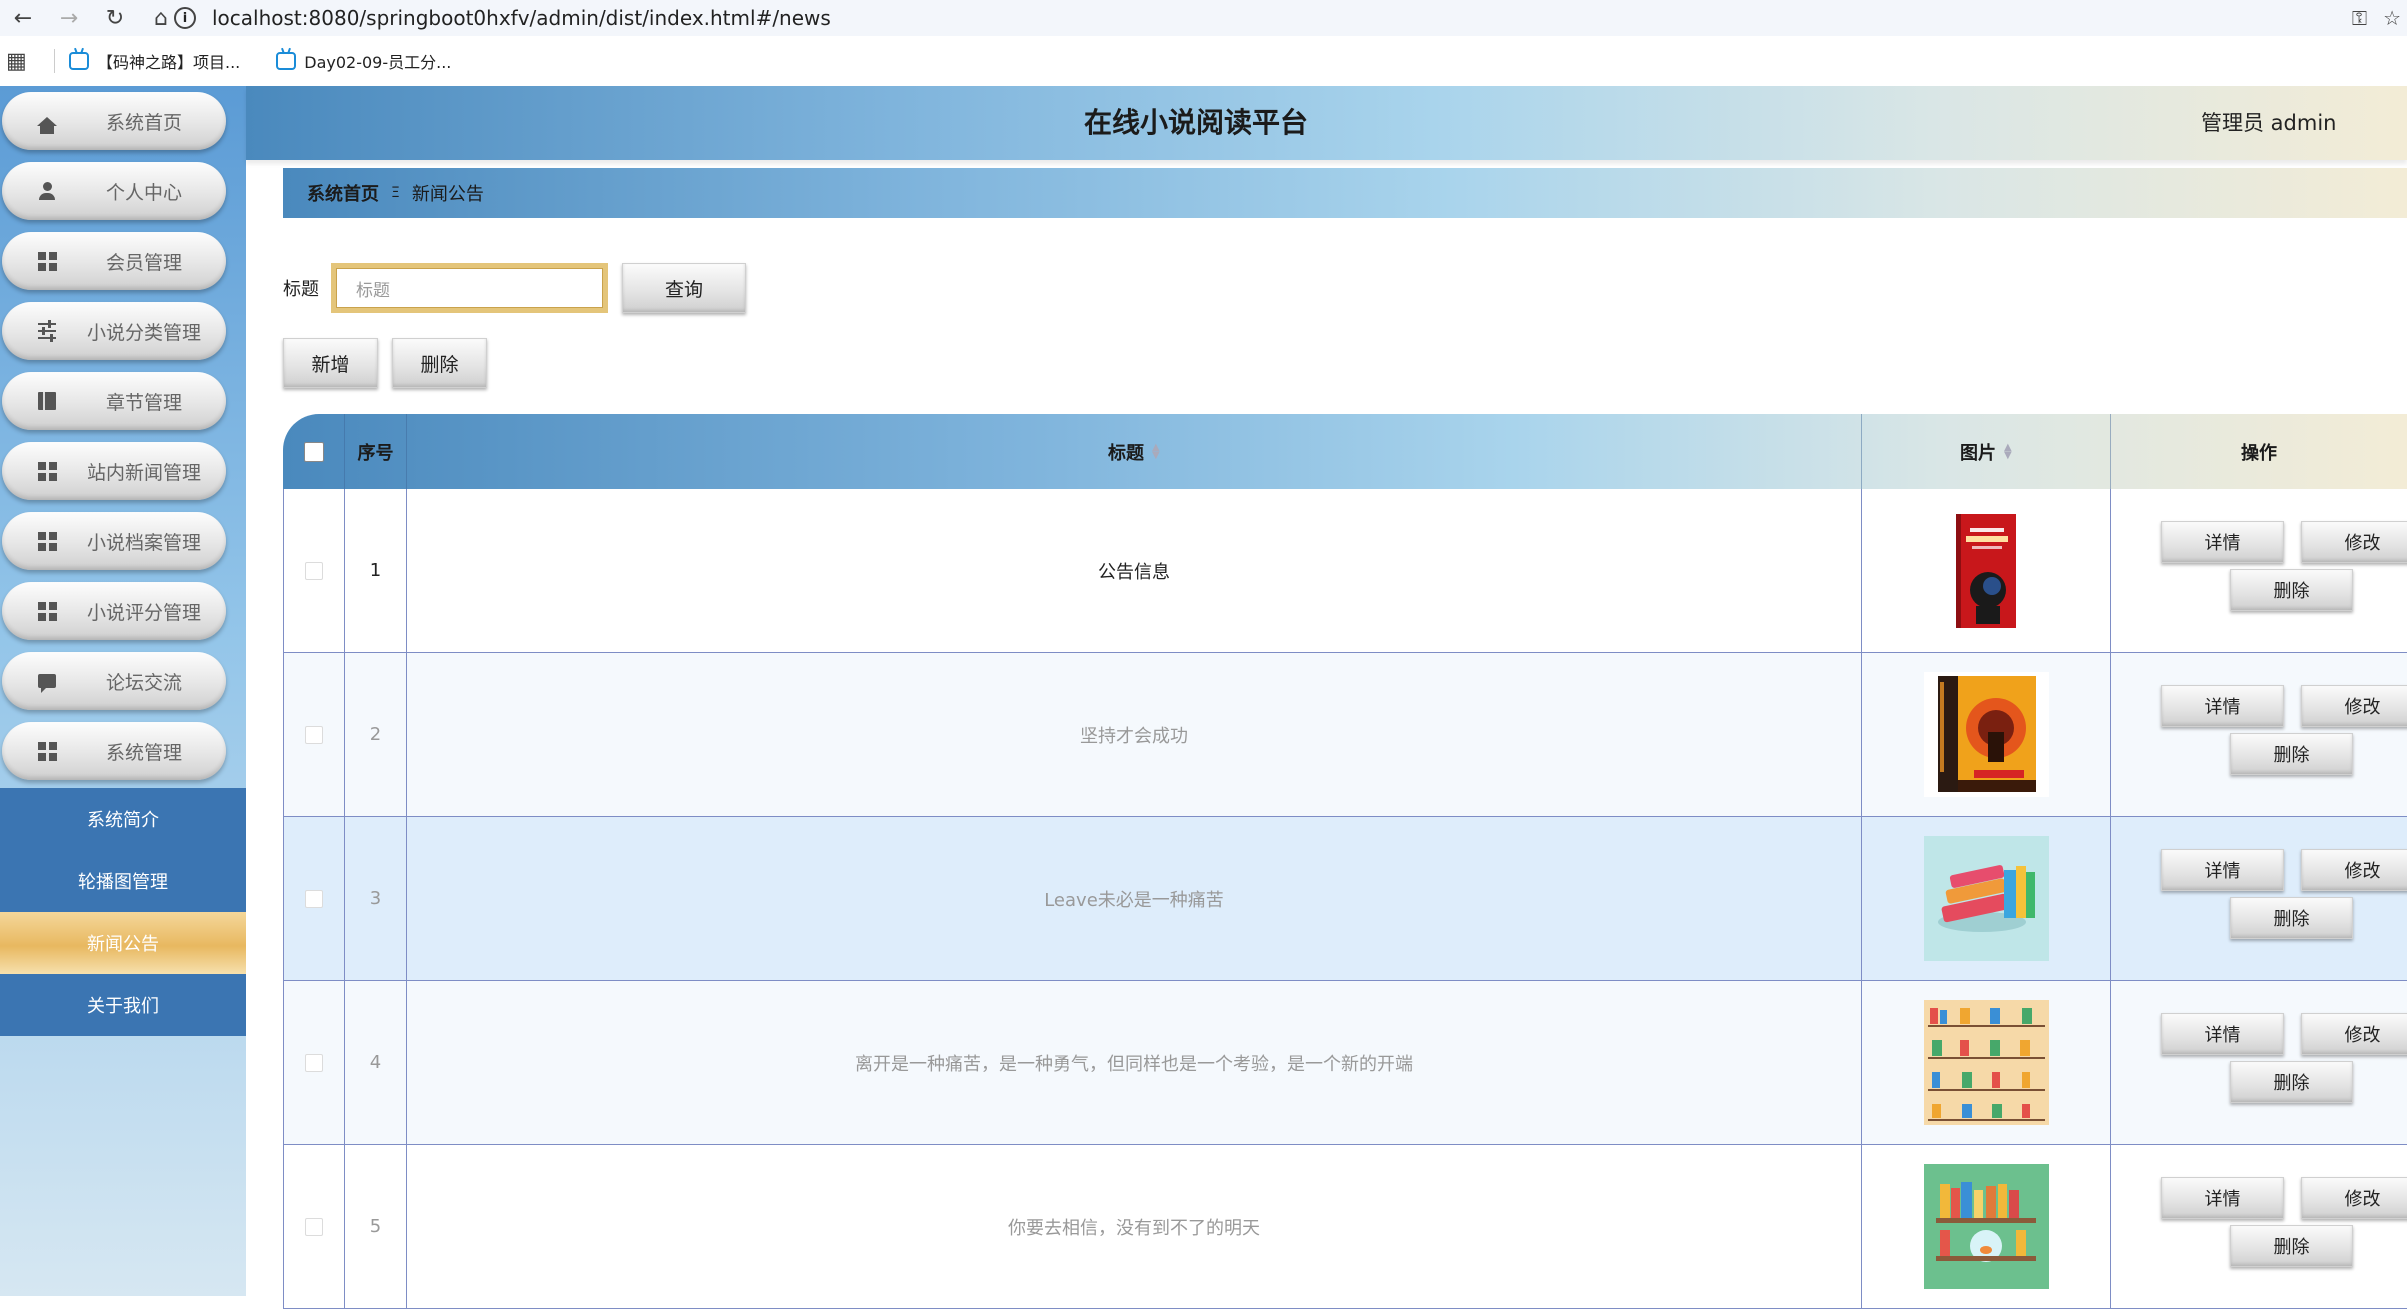 The height and width of the screenshot is (1309, 2407). Describe the element at coordinates (439, 363) in the screenshot. I see `batch-delete-button: 删除` at that location.